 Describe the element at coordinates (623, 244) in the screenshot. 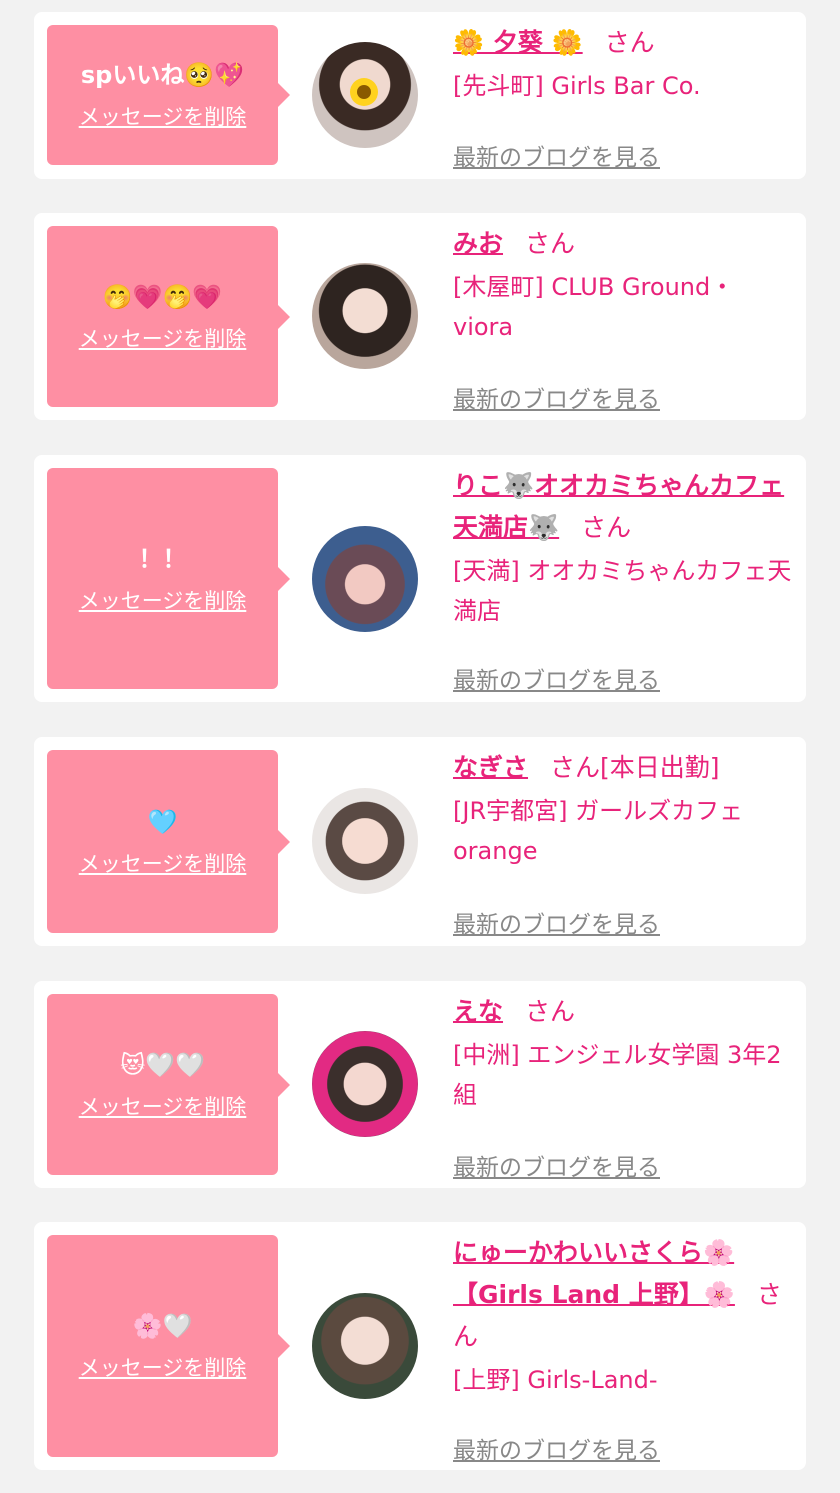

I see `name-line: みお さん` at that location.